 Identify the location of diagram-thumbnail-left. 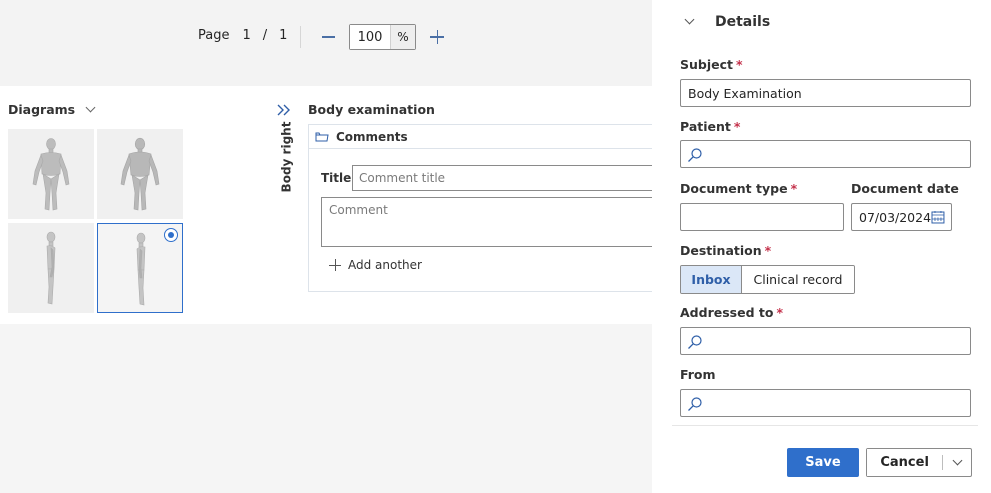
(51, 268).